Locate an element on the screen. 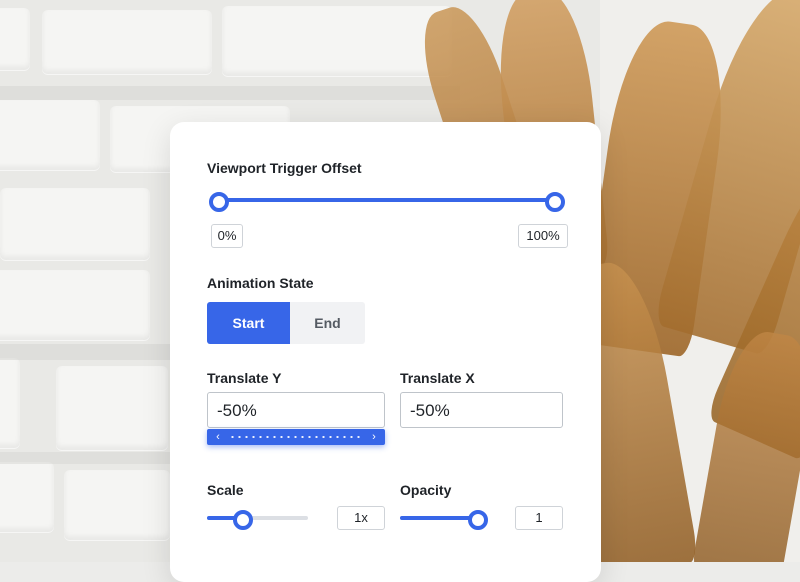  translate-x-label: Translate X is located at coordinates (437, 378).